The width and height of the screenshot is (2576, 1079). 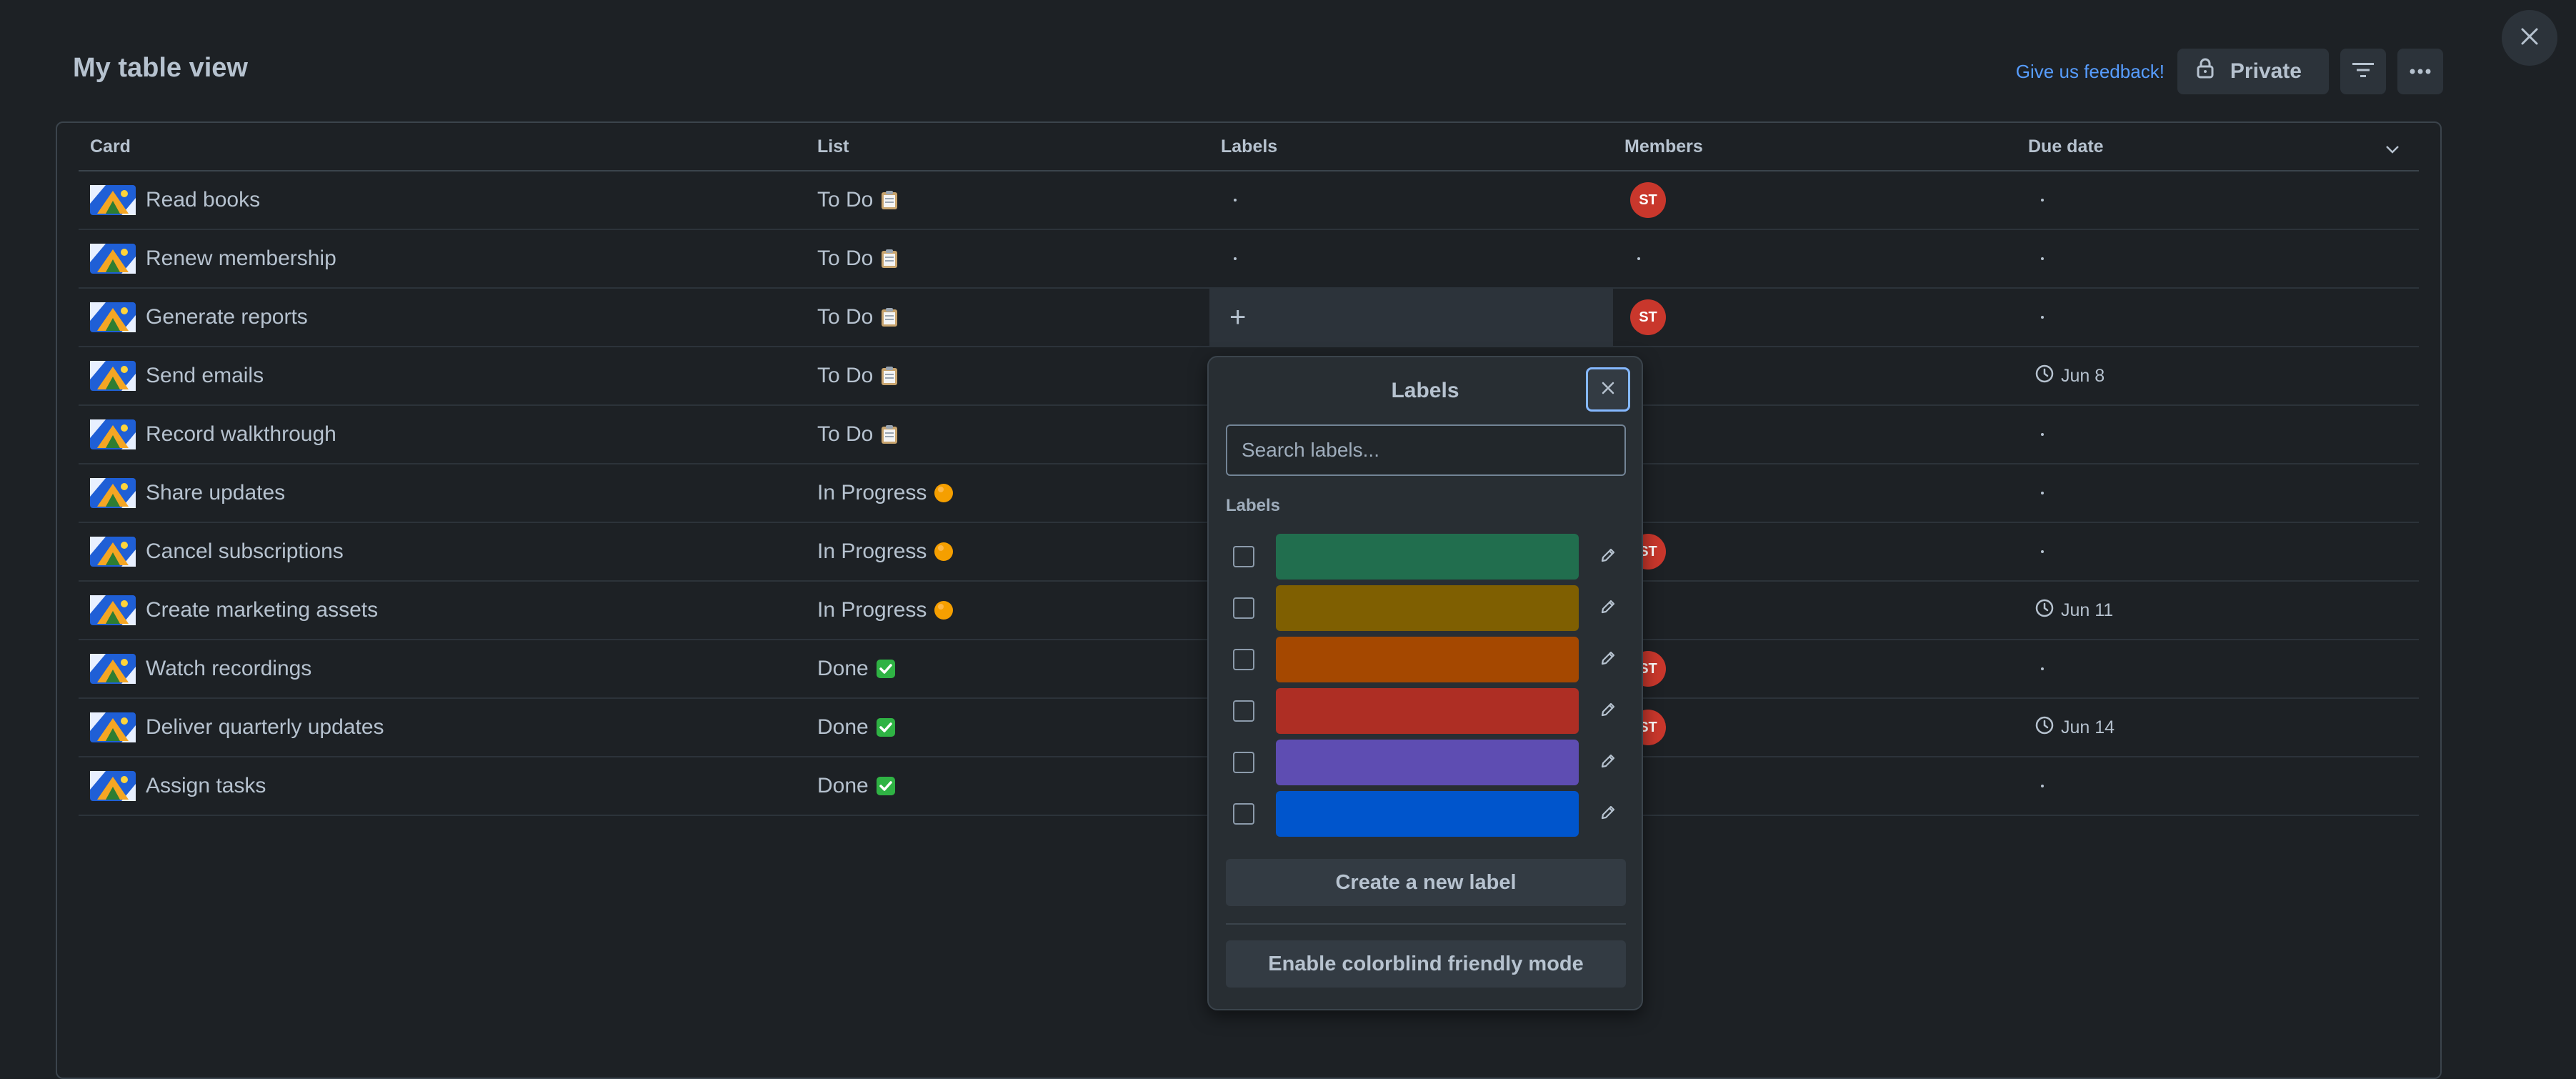 I want to click on feedback-link: Give us feedback!, so click(x=2090, y=72).